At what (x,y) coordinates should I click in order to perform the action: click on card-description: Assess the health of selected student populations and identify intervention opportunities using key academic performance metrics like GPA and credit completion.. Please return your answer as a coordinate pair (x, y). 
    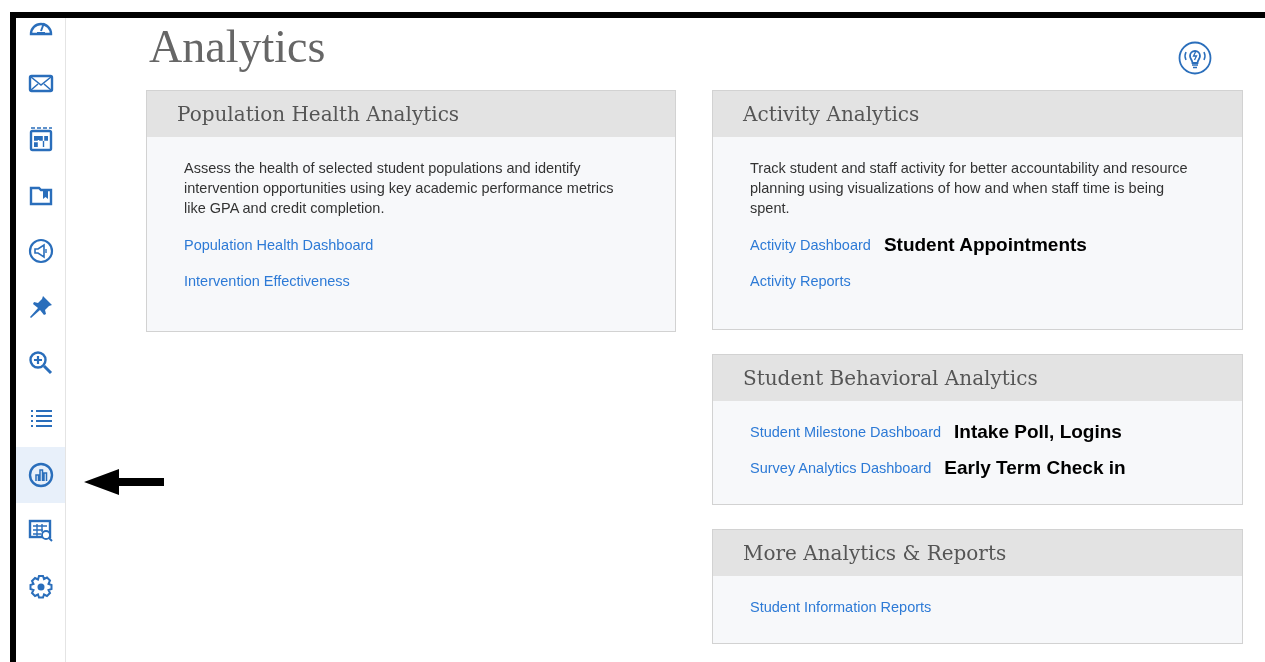
    Looking at the image, I should click on (399, 188).